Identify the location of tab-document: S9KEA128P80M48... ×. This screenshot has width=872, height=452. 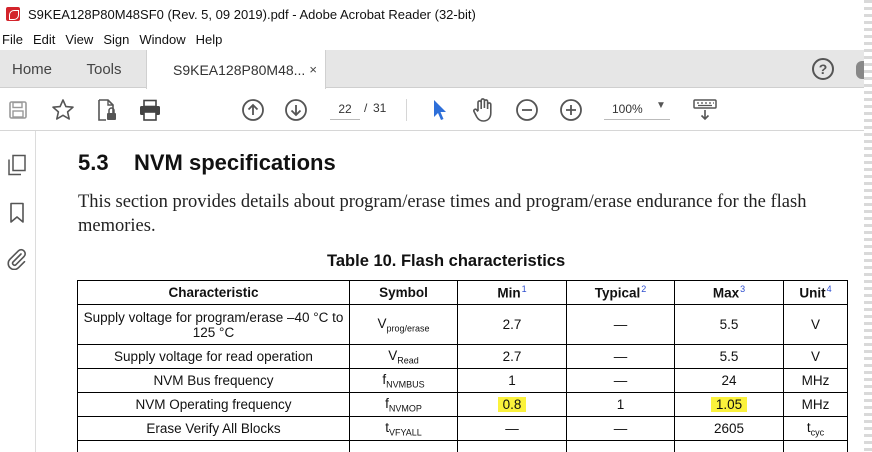
(236, 69).